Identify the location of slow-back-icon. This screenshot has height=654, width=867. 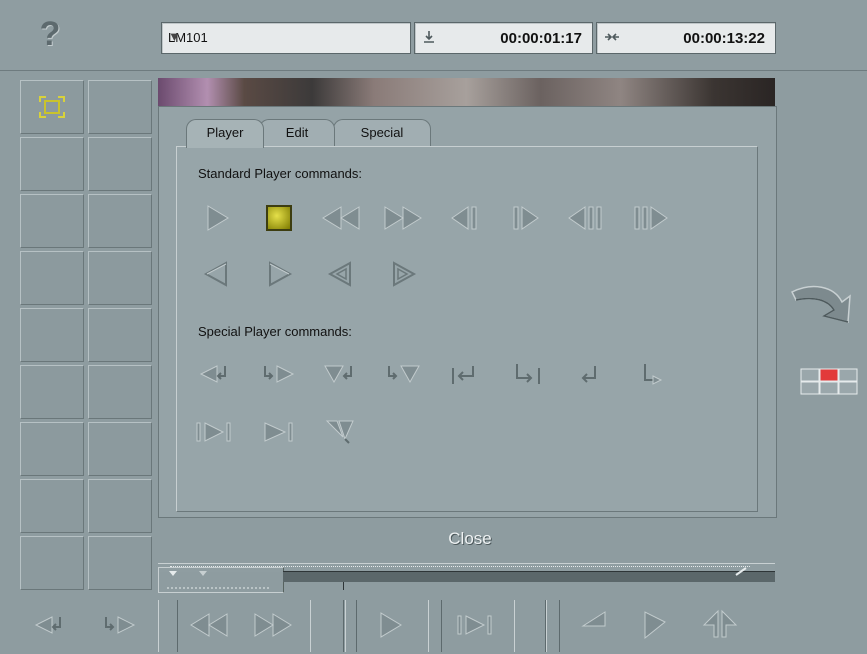
(339, 274).